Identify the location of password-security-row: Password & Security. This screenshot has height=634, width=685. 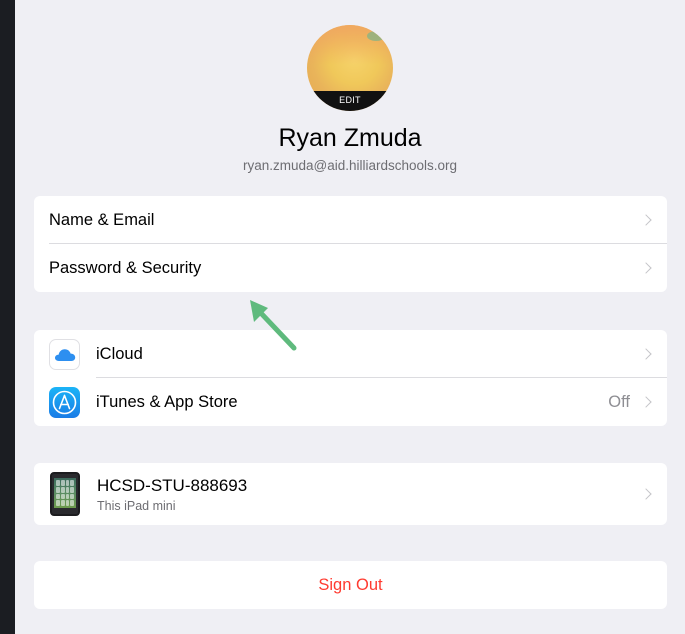
(350, 268).